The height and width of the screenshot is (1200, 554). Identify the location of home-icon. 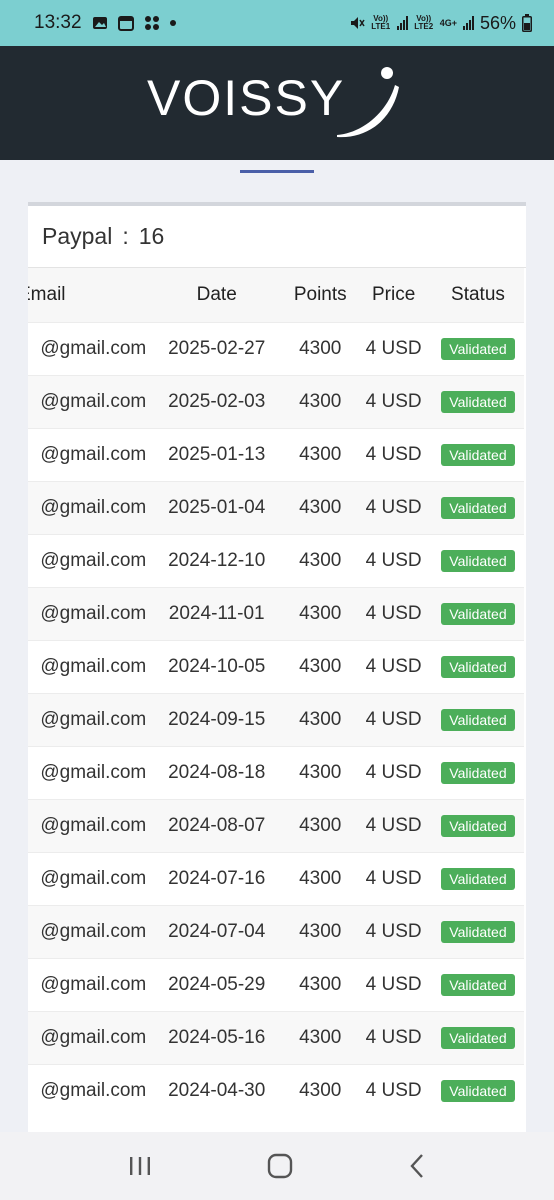
(280, 1166).